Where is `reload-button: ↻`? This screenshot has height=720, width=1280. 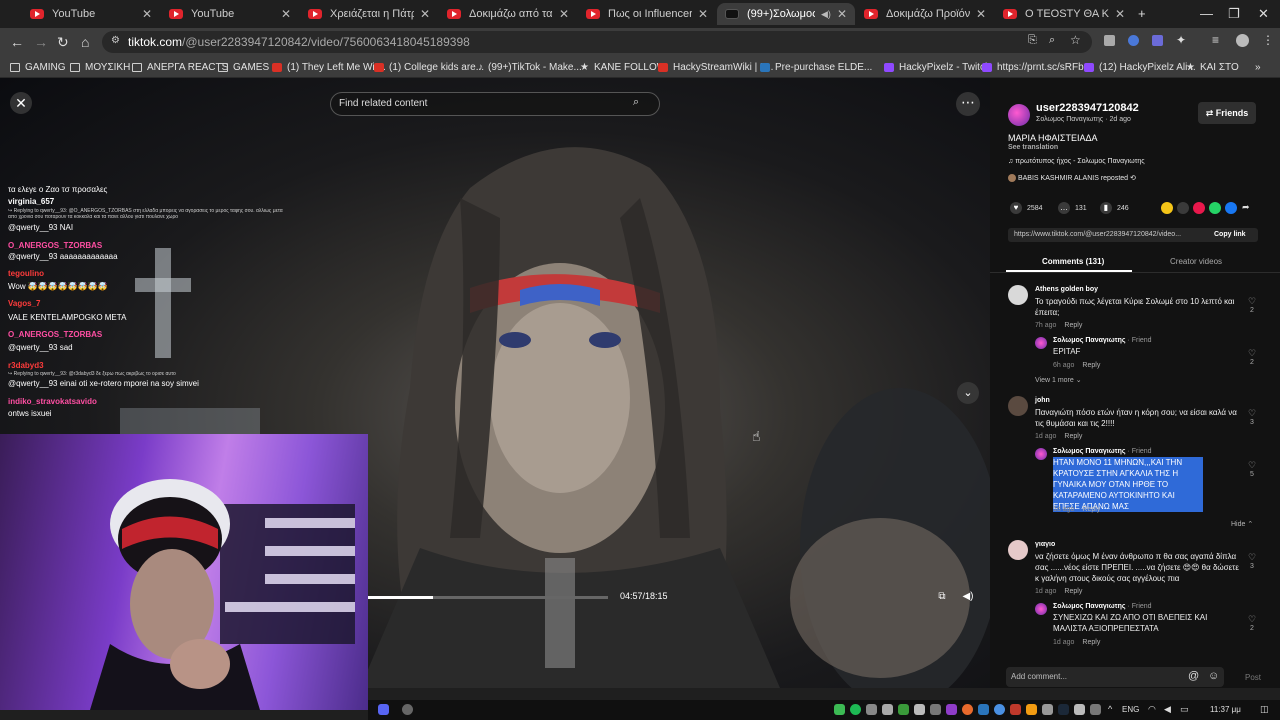
reload-button: ↻ is located at coordinates (63, 42).